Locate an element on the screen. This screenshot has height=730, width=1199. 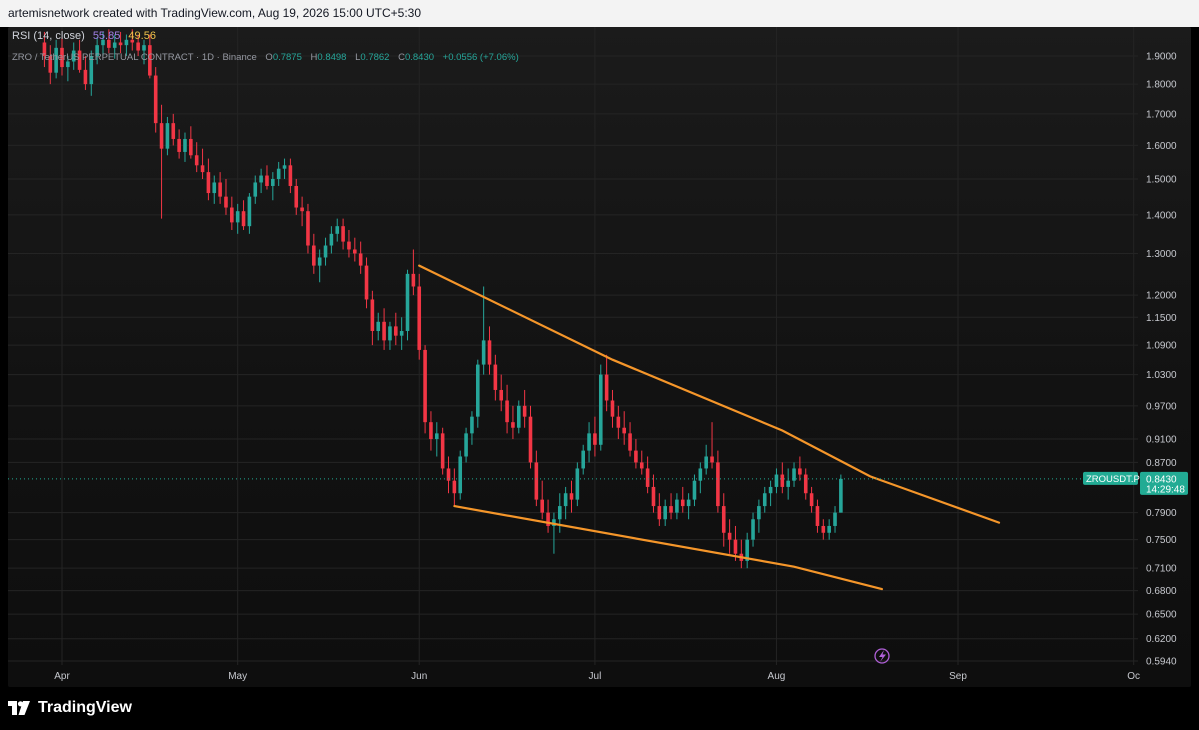
time-axis: Apr May Jun Jul Aug Sep Oc is located at coordinates (597, 676).